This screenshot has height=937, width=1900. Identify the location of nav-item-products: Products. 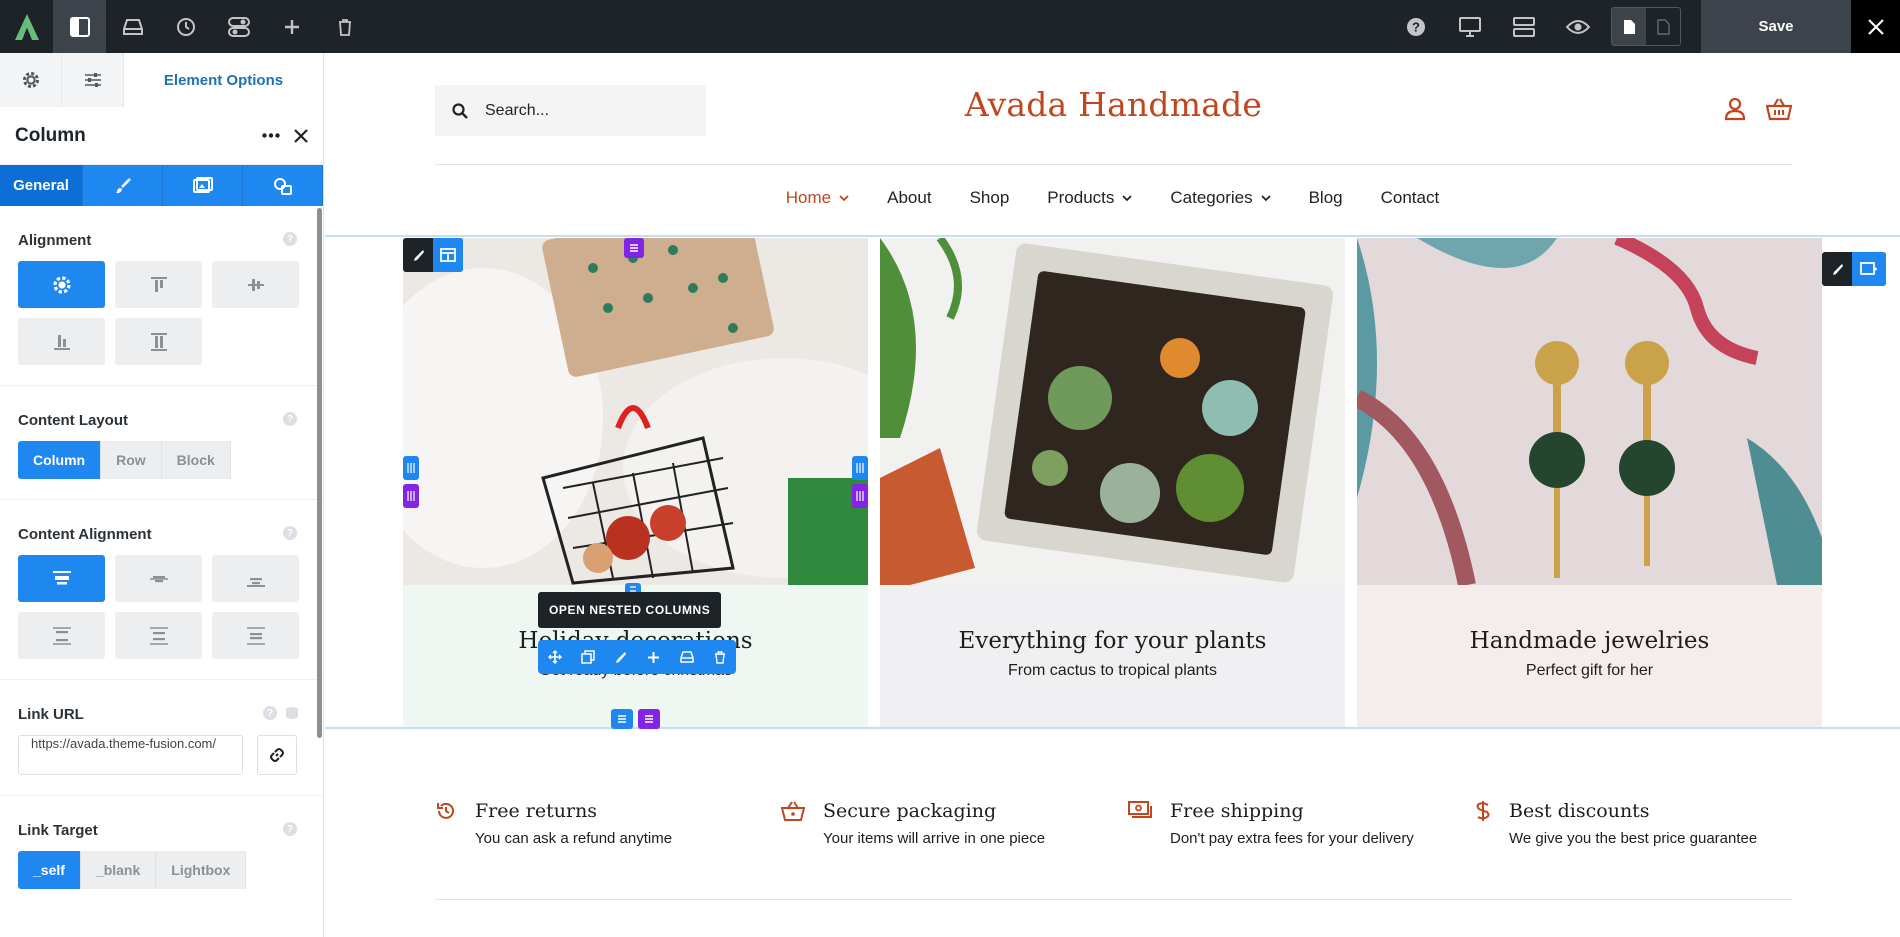
(1089, 198).